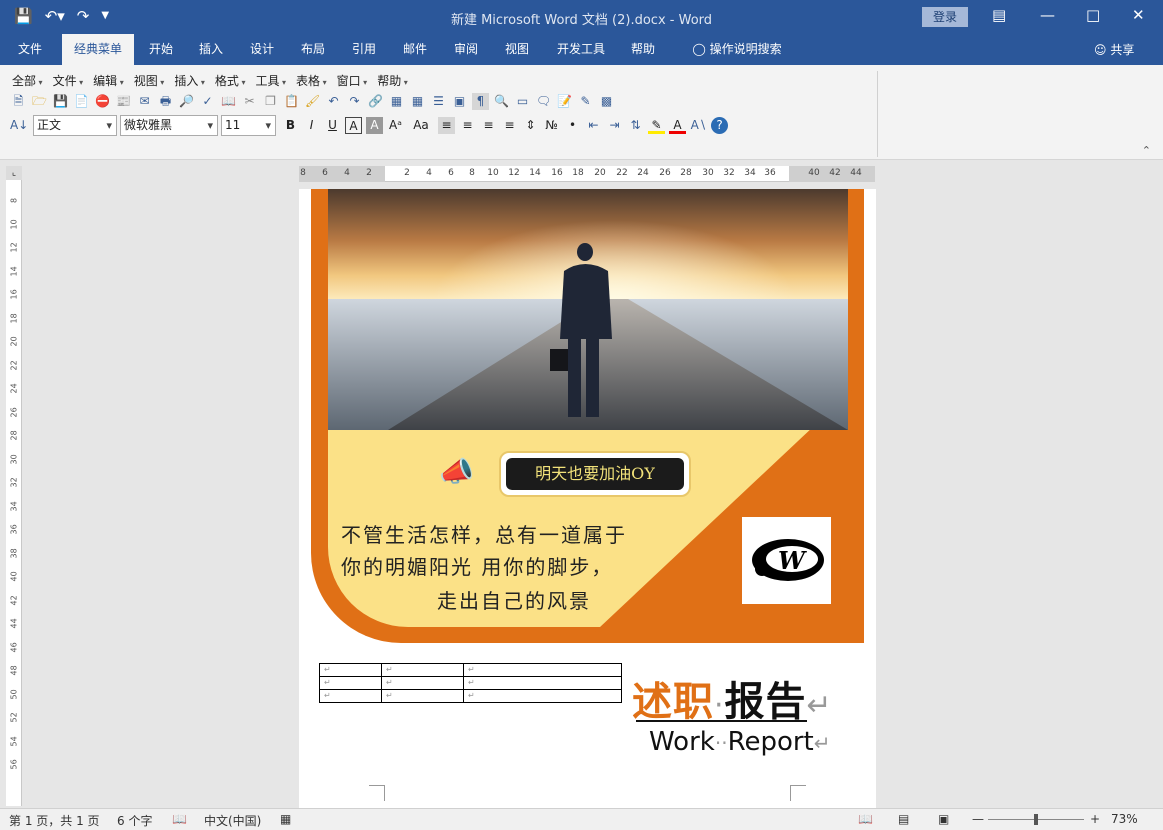  I want to click on highlight-icon: ✎, so click(656, 125).